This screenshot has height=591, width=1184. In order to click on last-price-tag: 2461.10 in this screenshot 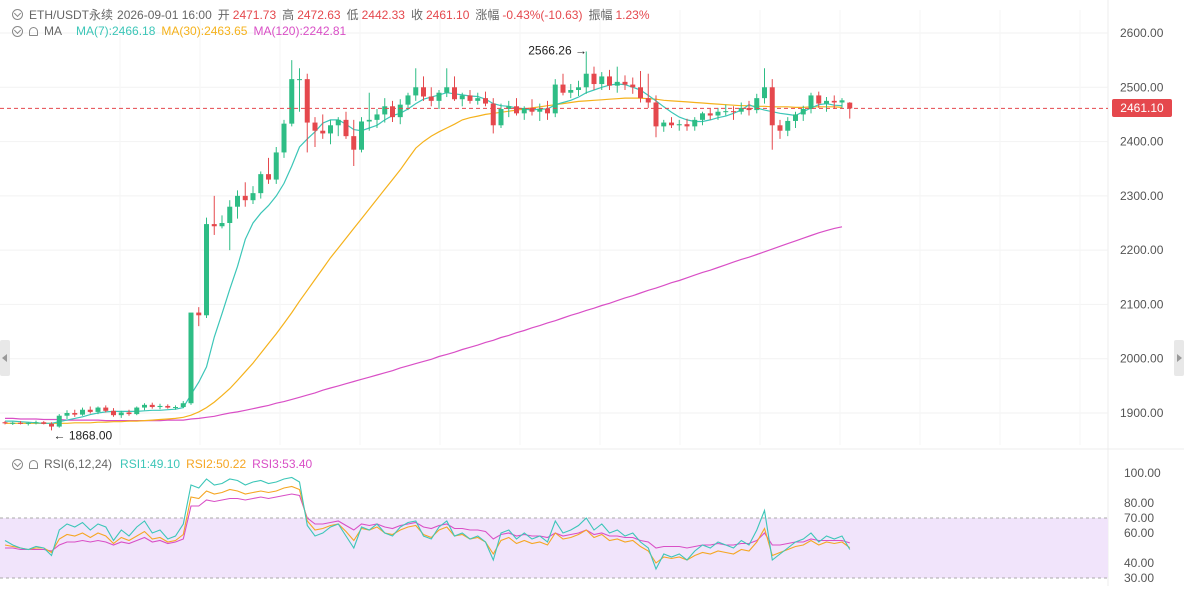, I will do `click(1142, 108)`.